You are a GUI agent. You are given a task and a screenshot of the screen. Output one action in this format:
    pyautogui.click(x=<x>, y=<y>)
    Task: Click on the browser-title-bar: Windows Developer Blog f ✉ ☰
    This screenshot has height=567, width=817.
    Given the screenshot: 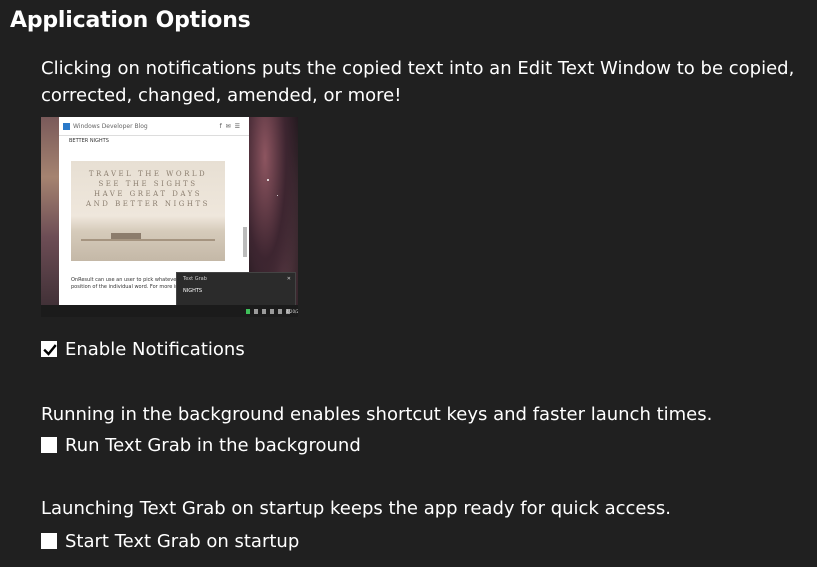 What is the action you would take?
    pyautogui.click(x=154, y=126)
    